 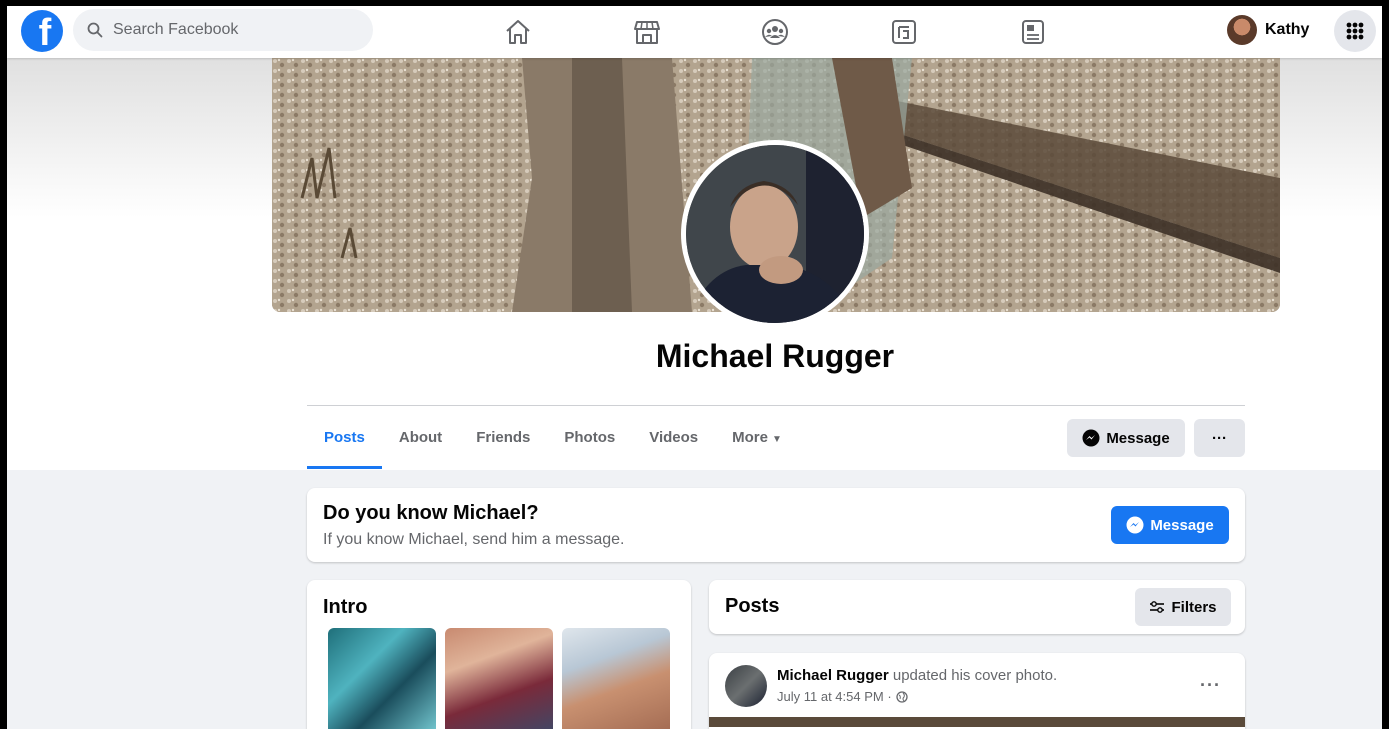 I want to click on filters-button: Filters, so click(x=1183, y=607).